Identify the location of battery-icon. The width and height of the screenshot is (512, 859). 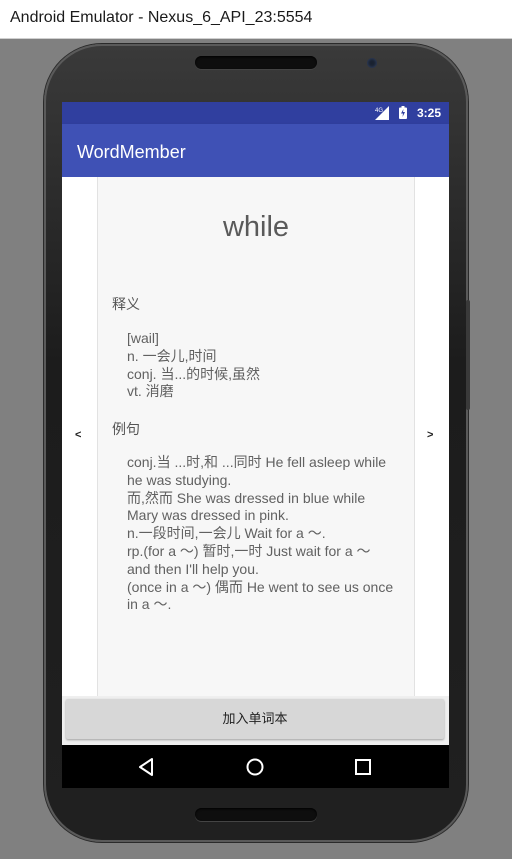
(403, 112).